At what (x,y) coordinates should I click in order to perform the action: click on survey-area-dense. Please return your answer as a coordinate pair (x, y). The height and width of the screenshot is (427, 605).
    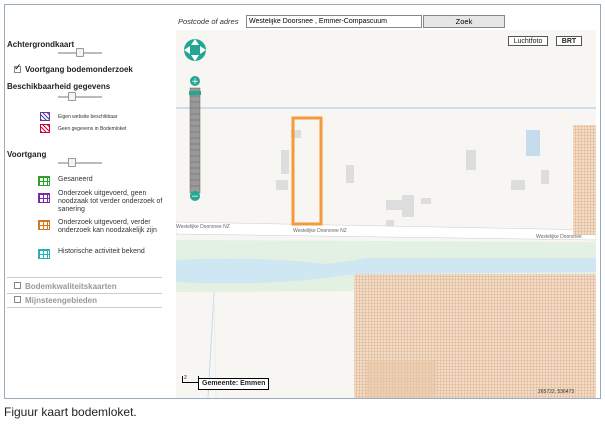
    Looking at the image, I should click on (401, 379).